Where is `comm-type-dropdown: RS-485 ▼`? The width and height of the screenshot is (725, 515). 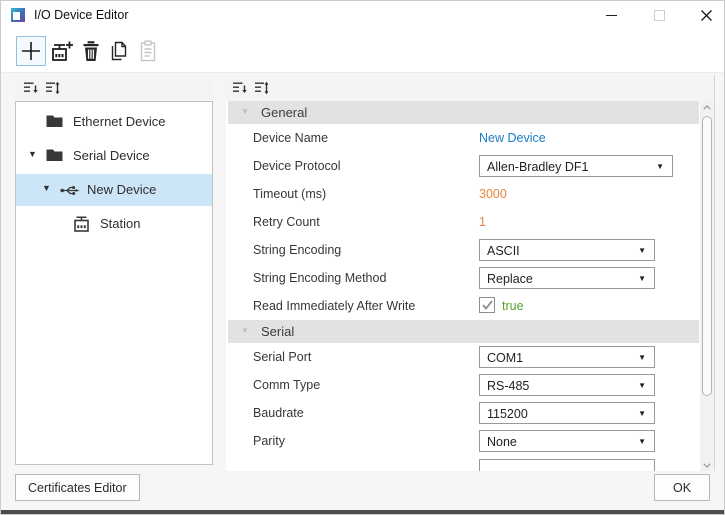
comm-type-dropdown: RS-485 ▼ is located at coordinates (567, 385).